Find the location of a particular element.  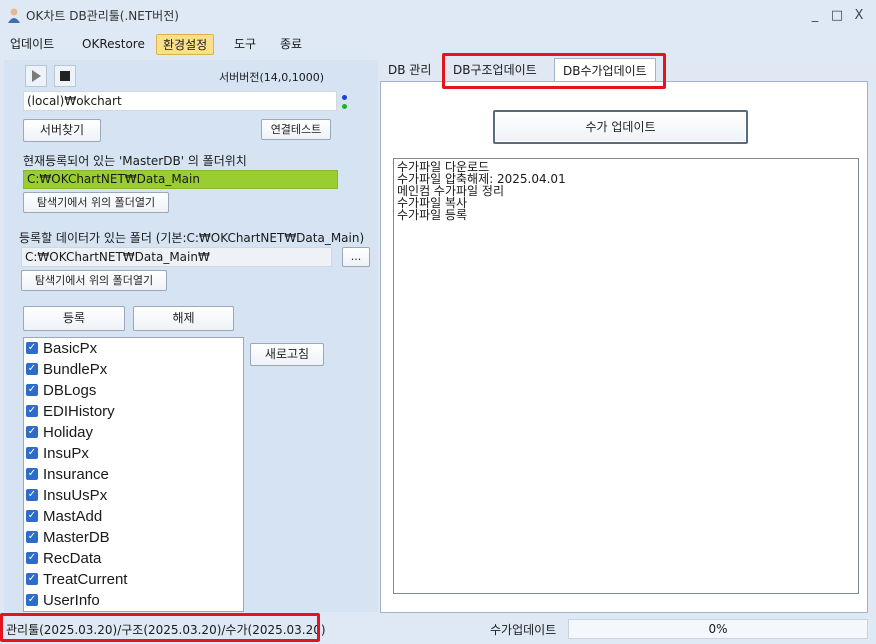

server-instance-field: (local)₩okchart is located at coordinates (180, 101).